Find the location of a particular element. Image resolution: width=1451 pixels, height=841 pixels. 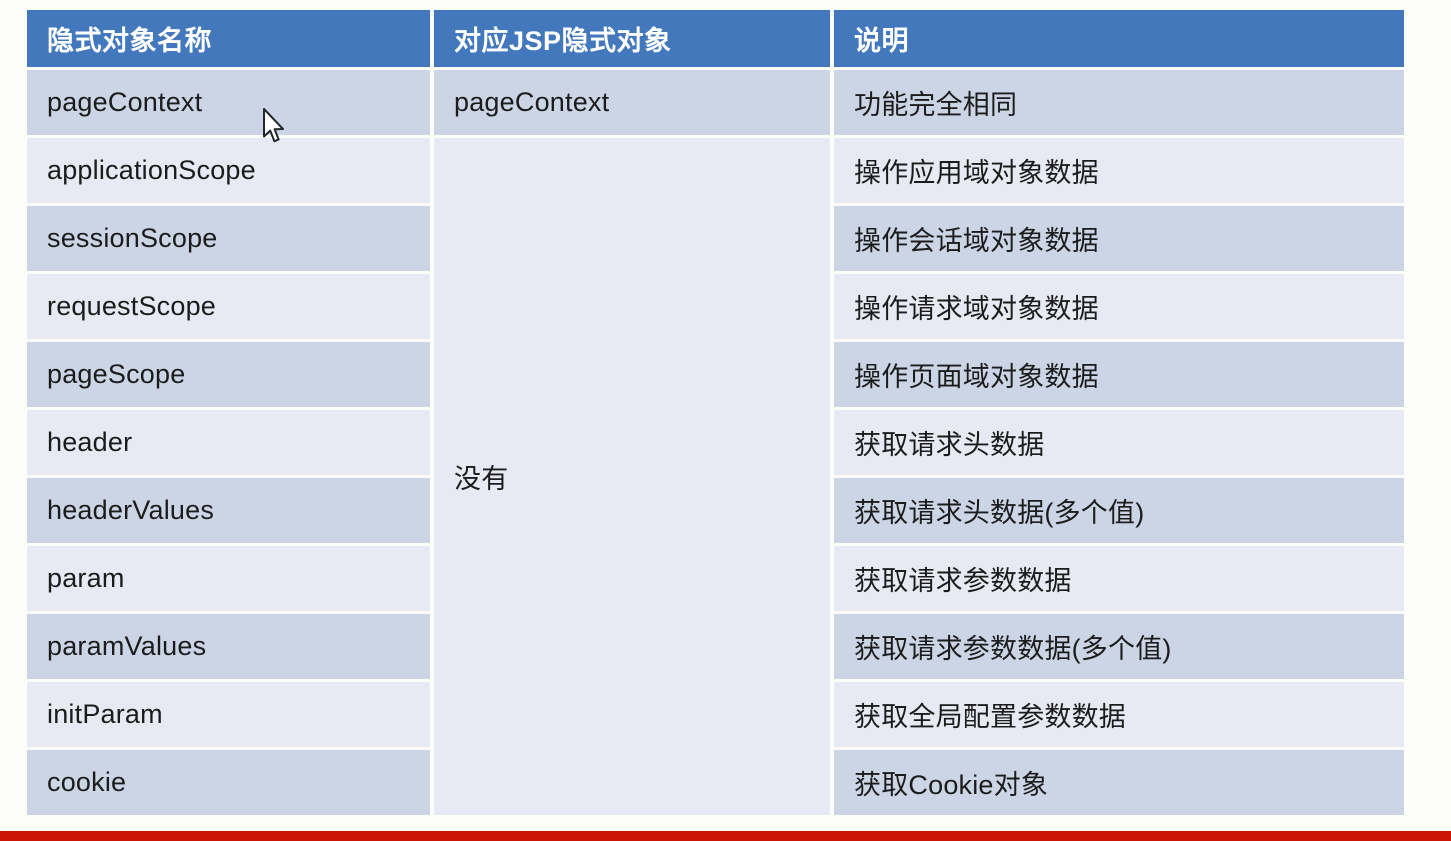

table-header: 隐式对象名称 对应JSP隐式对象 说明 is located at coordinates (715, 38).